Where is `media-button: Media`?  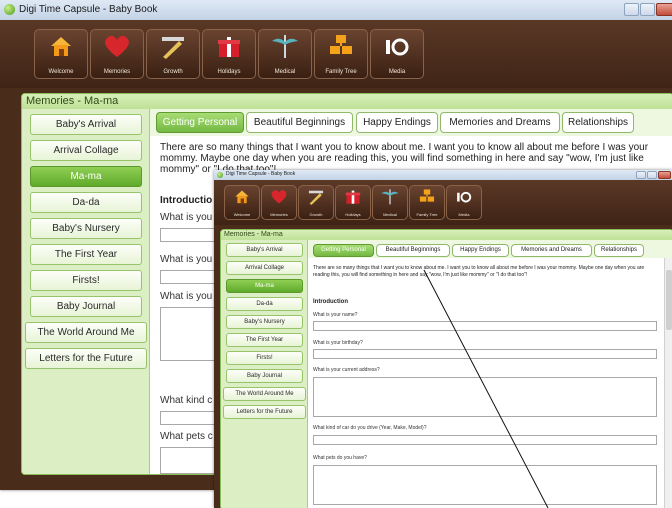
media-button: Media is located at coordinates (397, 54).